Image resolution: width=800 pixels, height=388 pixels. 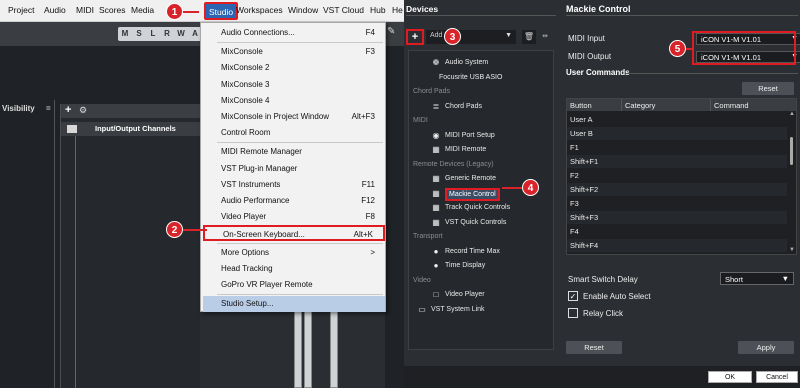 I want to click on reset-button: Reset, so click(x=594, y=347).